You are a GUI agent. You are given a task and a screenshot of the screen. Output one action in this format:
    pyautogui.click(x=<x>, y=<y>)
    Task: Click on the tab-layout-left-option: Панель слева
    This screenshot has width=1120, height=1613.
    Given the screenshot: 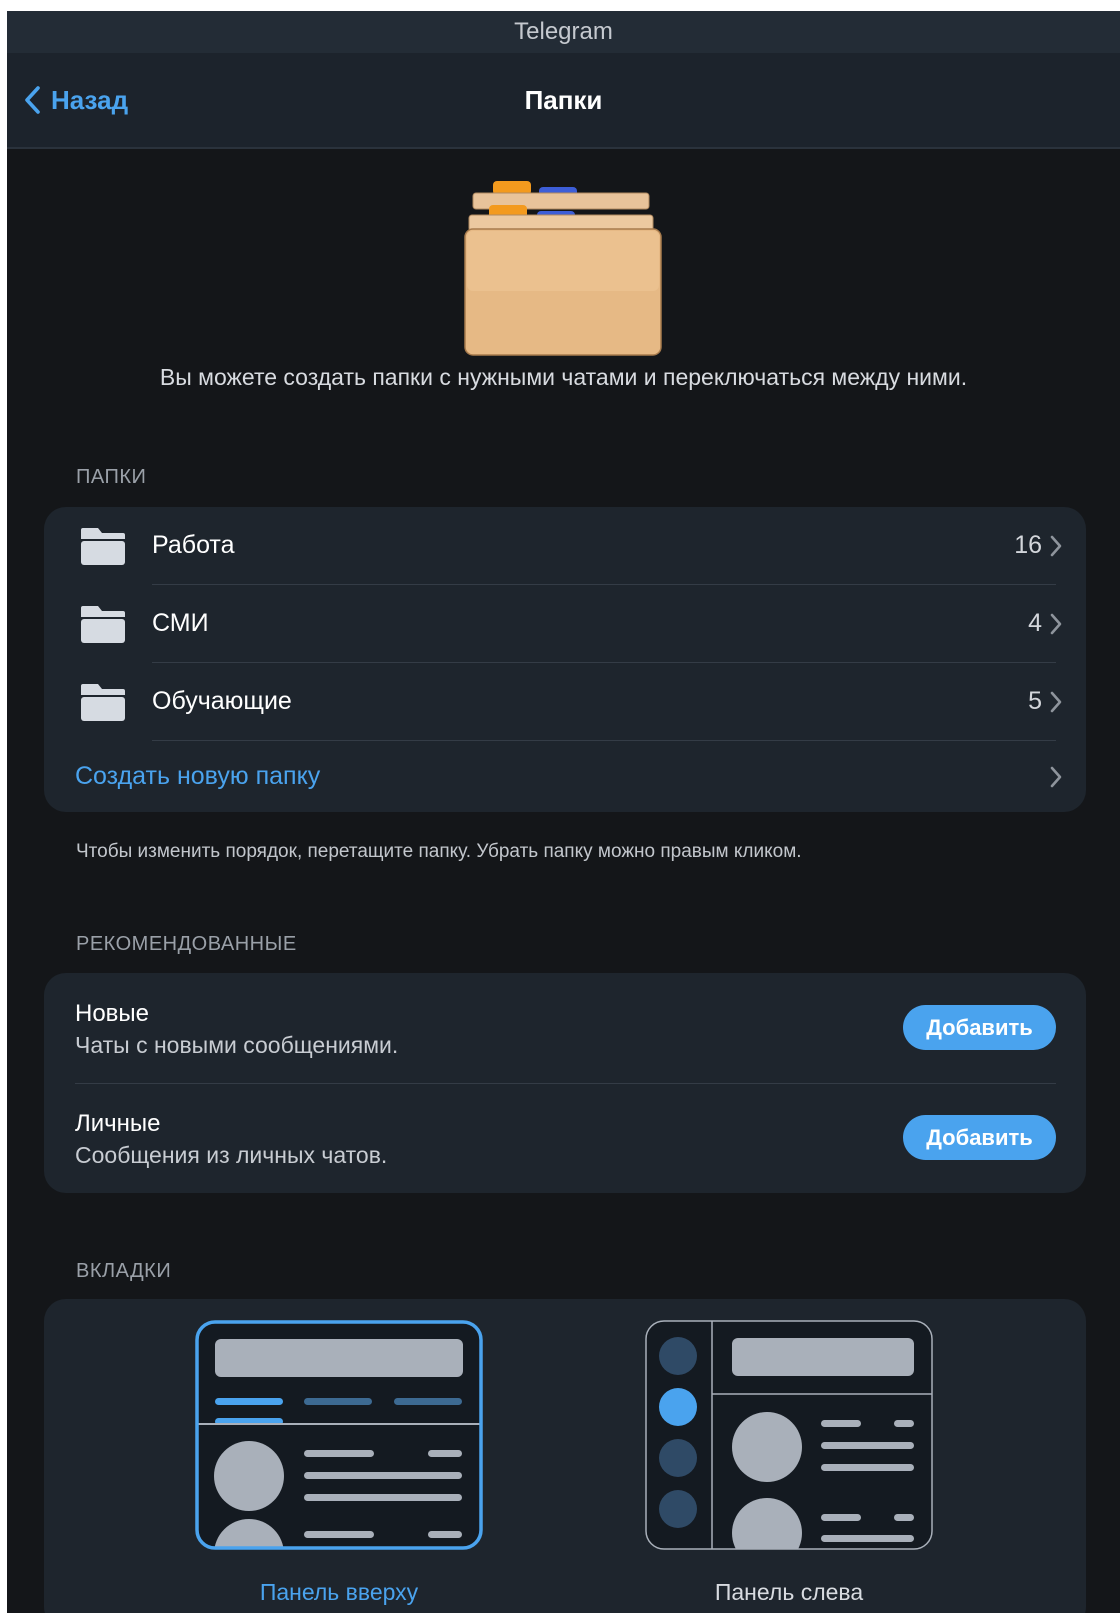 What is the action you would take?
    pyautogui.click(x=789, y=1466)
    